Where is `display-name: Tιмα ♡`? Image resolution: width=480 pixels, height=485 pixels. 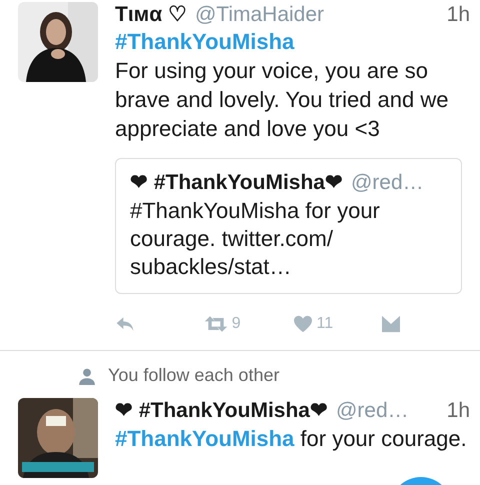
display-name: Tιмα ♡ is located at coordinates (151, 15).